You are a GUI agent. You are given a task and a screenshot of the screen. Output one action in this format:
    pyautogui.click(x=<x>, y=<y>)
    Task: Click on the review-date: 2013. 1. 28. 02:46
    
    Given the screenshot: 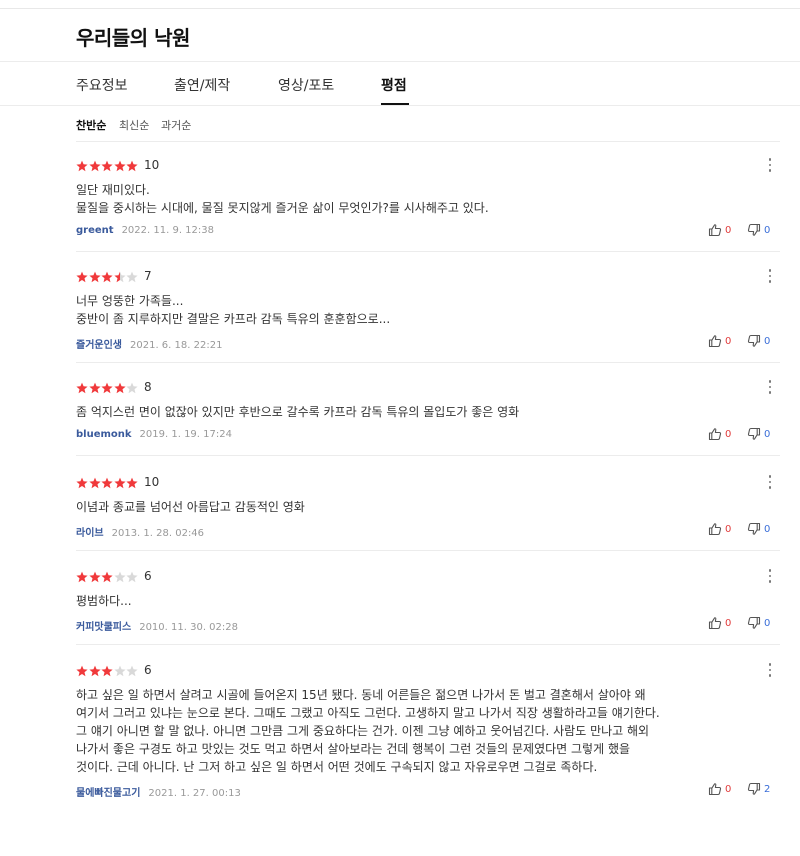 What is the action you would take?
    pyautogui.click(x=158, y=533)
    